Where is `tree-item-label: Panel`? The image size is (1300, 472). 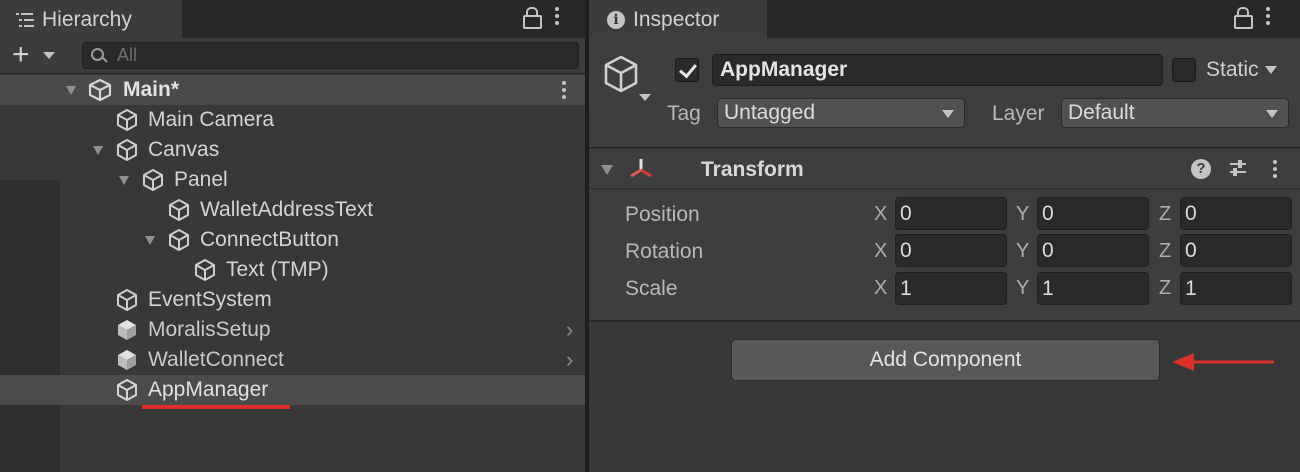 tree-item-label: Panel is located at coordinates (201, 179).